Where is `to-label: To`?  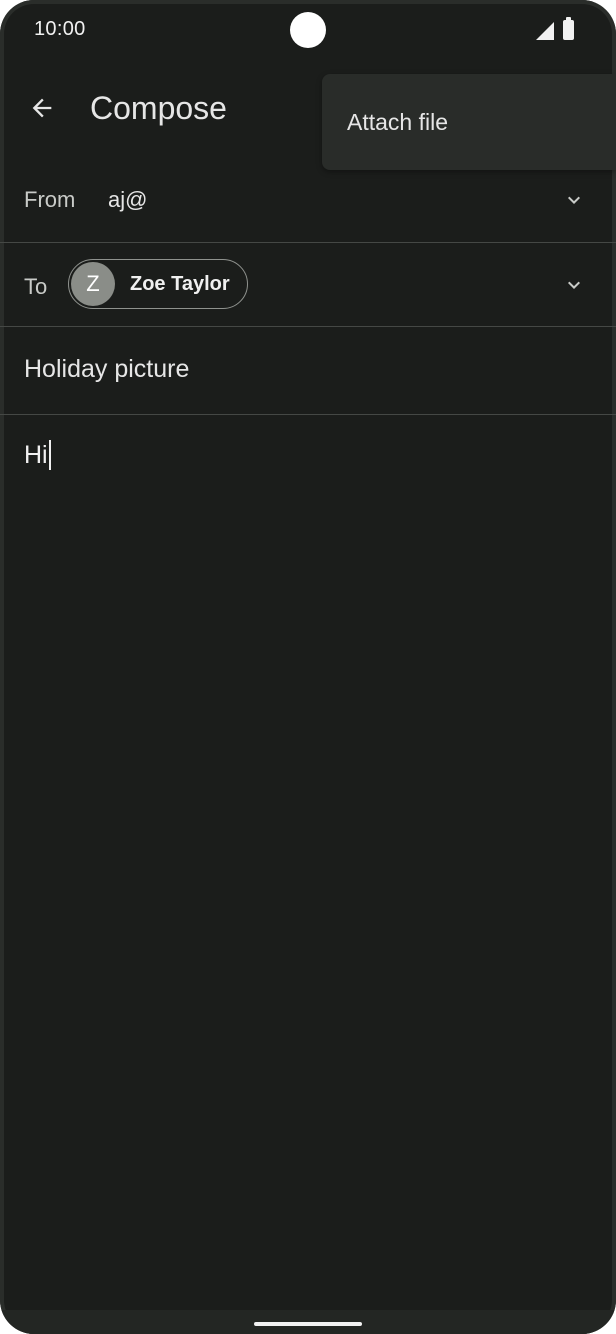
to-label: To is located at coordinates (36, 286).